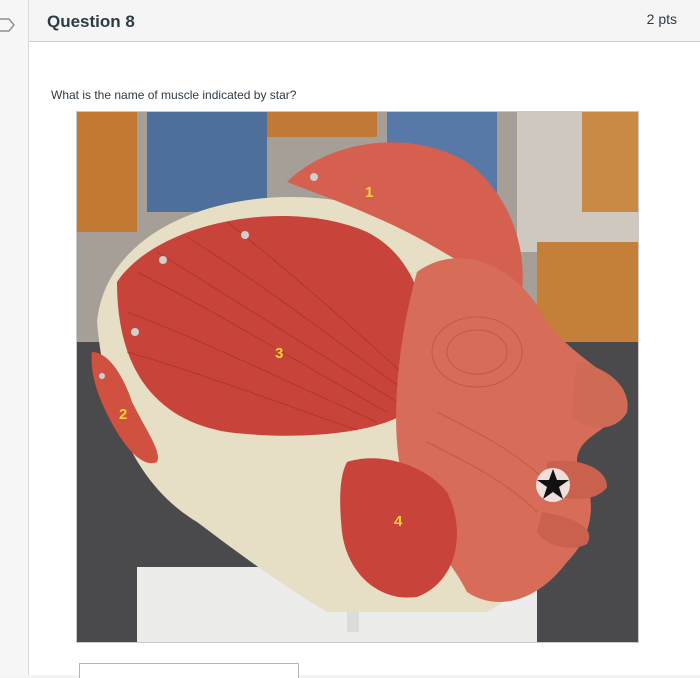 The height and width of the screenshot is (678, 700). I want to click on question-title: Question 8, so click(91, 21).